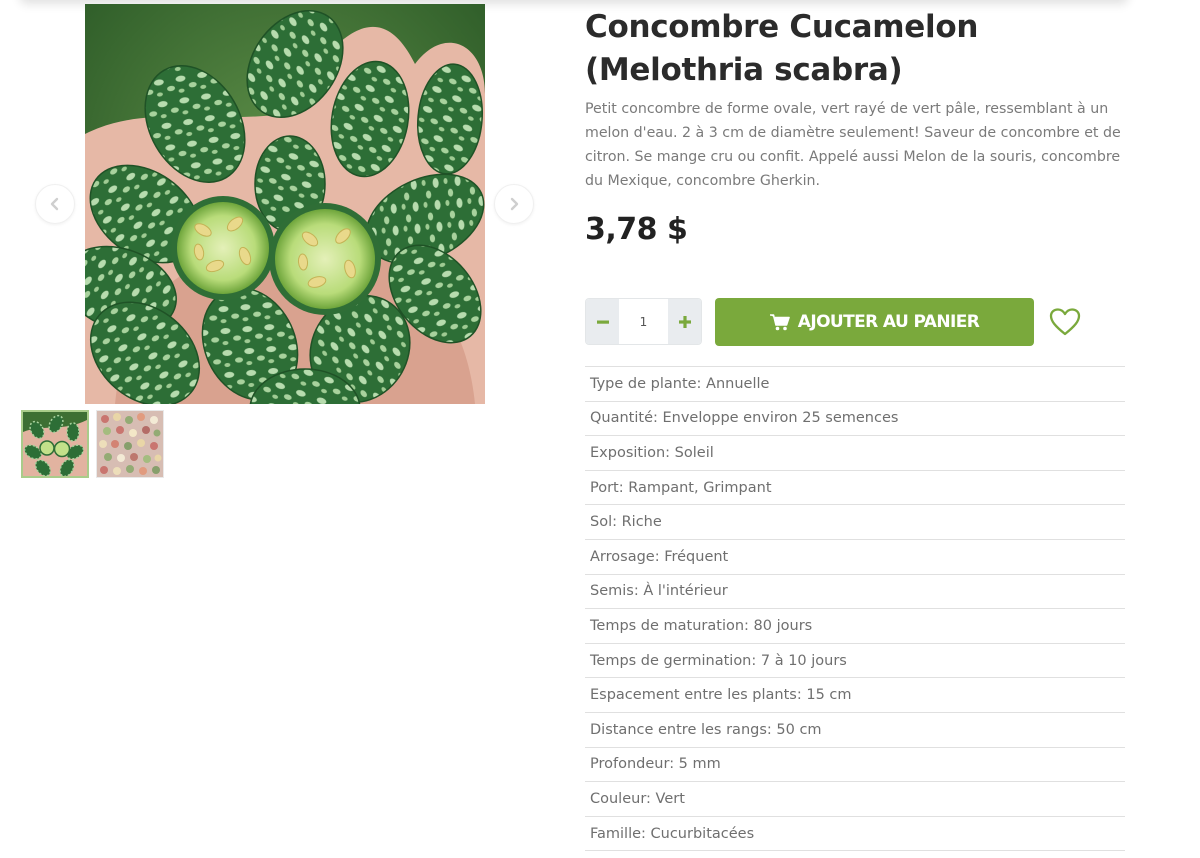 The image size is (1200, 858). Describe the element at coordinates (855, 488) in the screenshot. I see `spec-habit: Port: Rampant, Grimpant` at that location.